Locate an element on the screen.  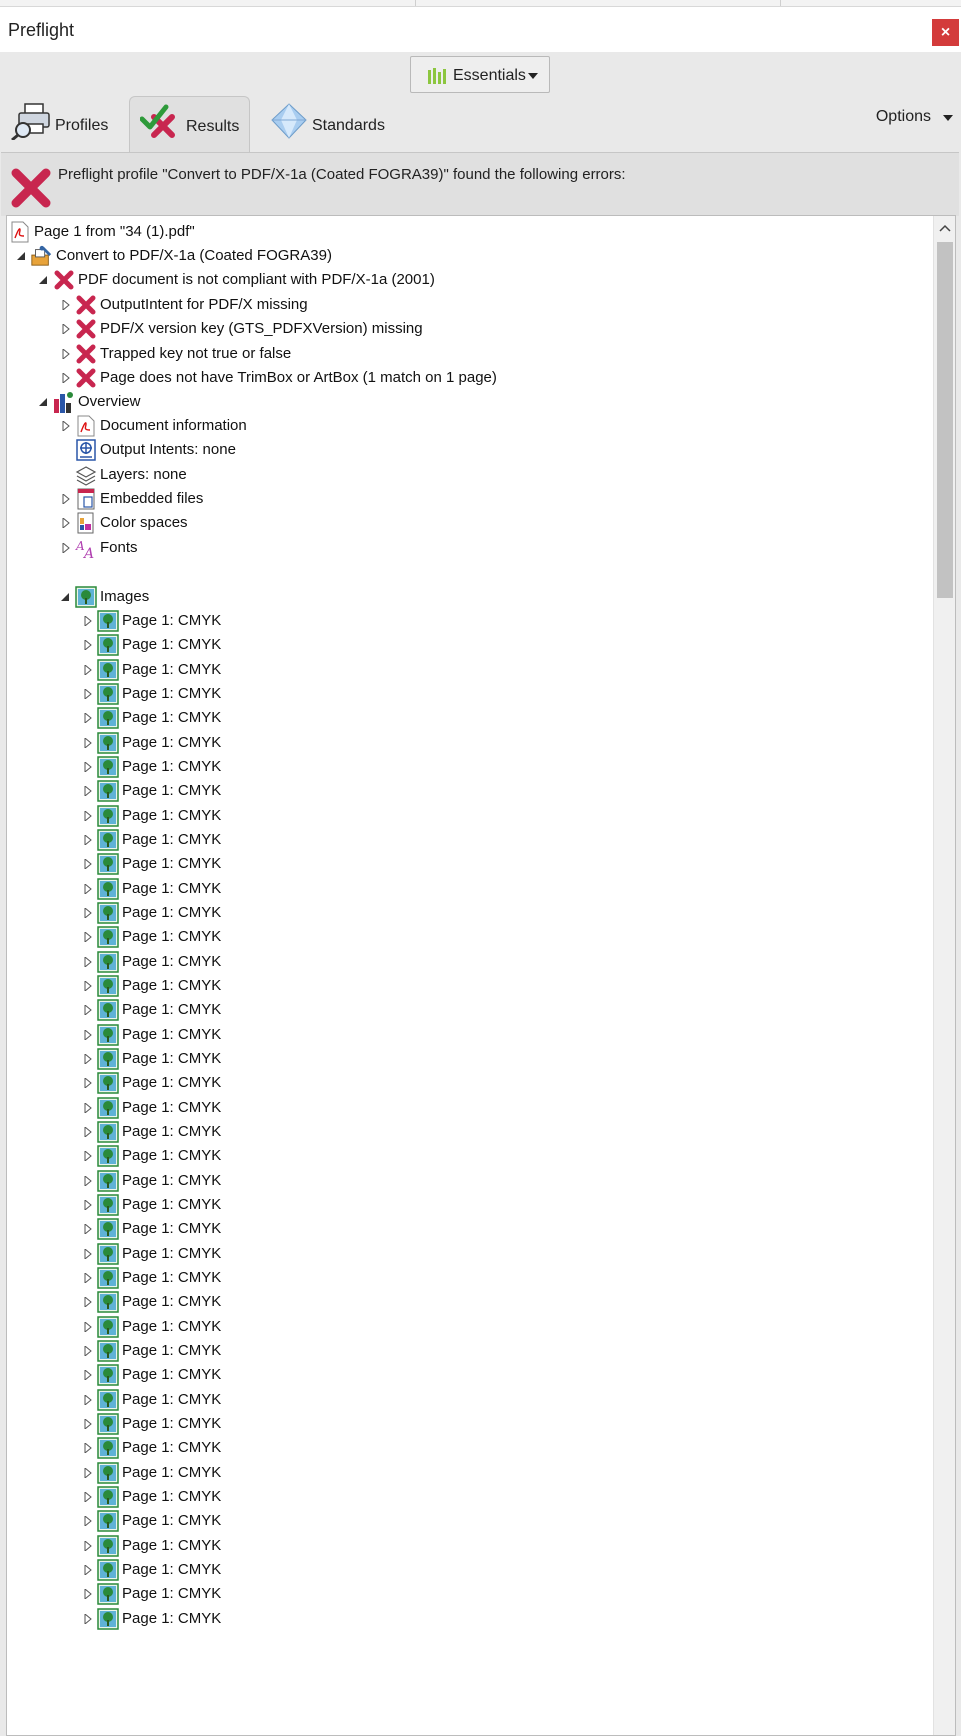
tree-row-overview-item: Layers: none is located at coordinates (470, 475).